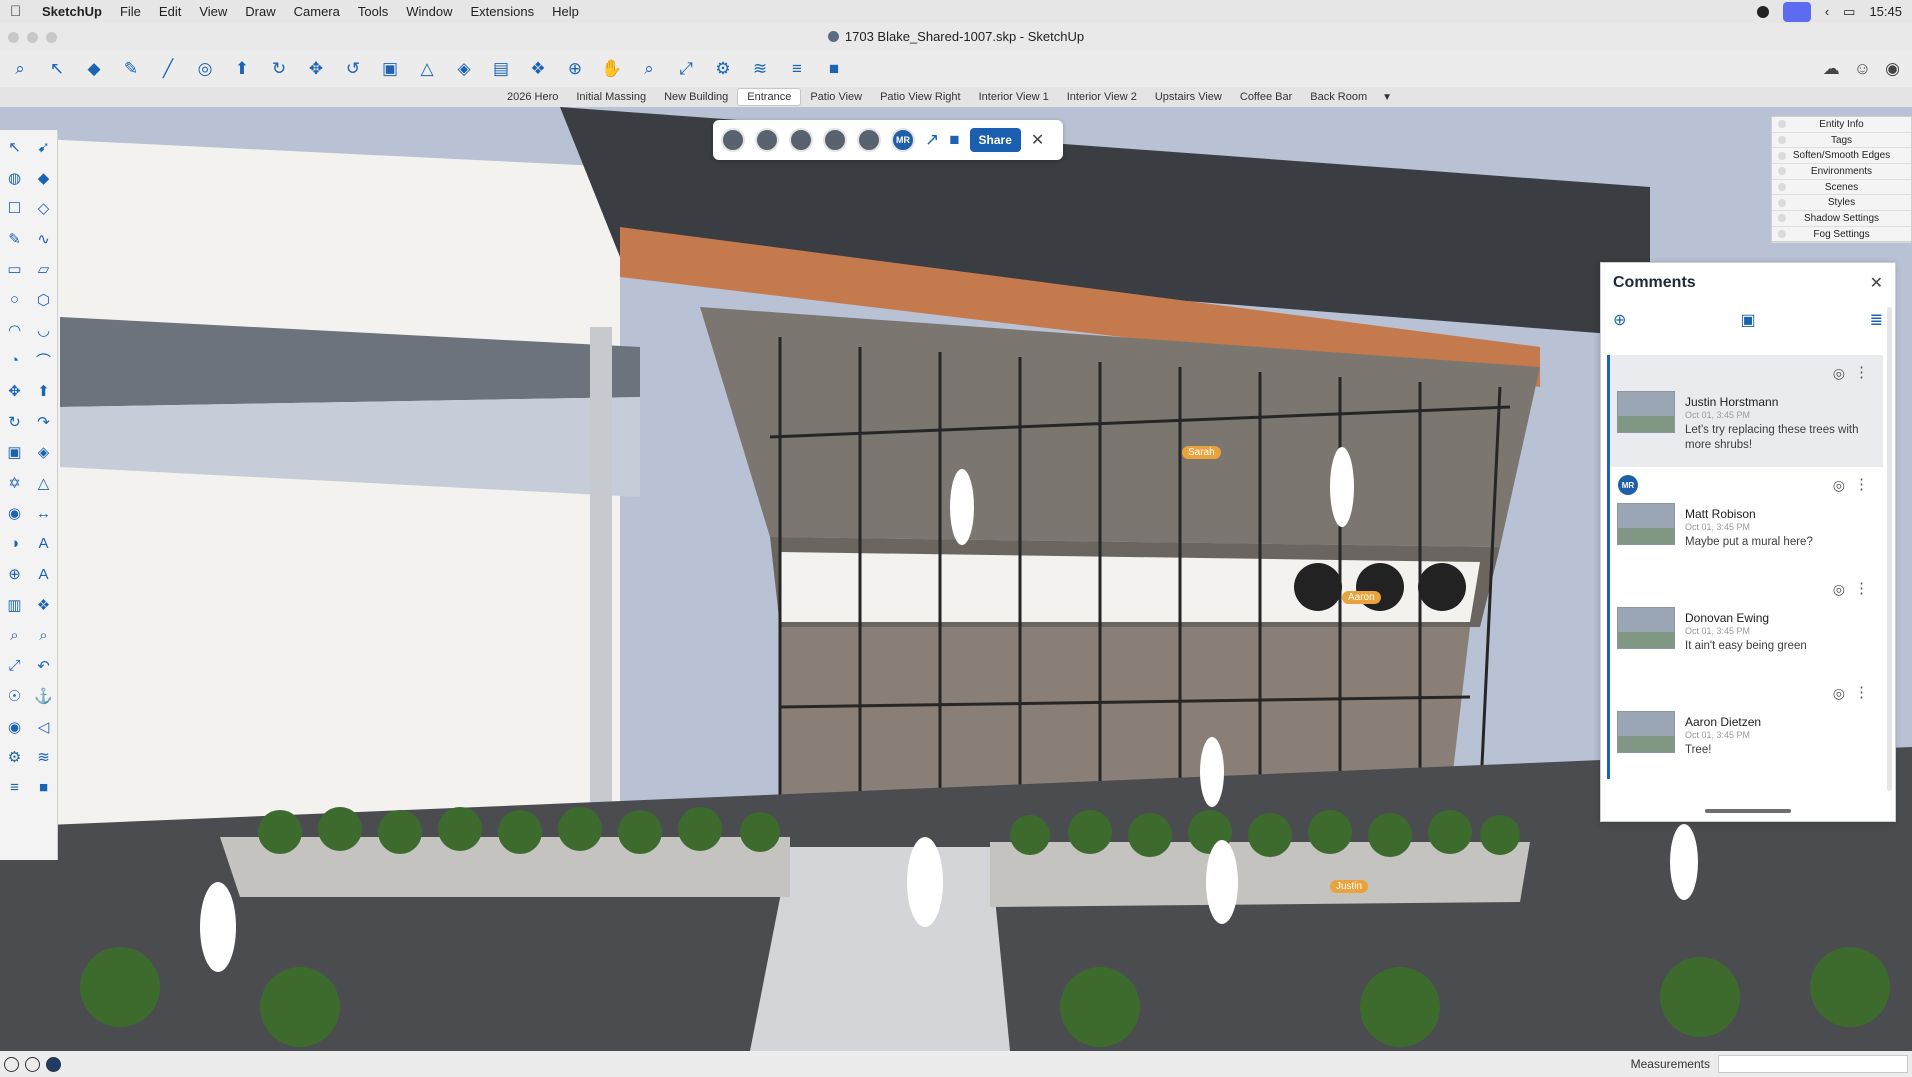  I want to click on pie-icon: ◔, so click(14, 361).